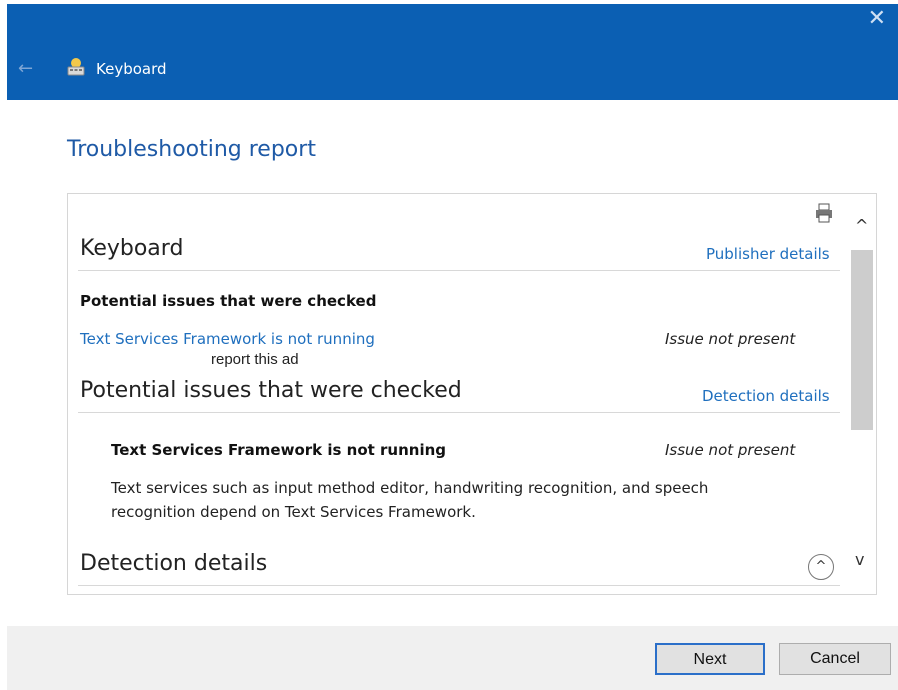 The height and width of the screenshot is (690, 898). I want to click on page-title: Troubleshooting report, so click(191, 149).